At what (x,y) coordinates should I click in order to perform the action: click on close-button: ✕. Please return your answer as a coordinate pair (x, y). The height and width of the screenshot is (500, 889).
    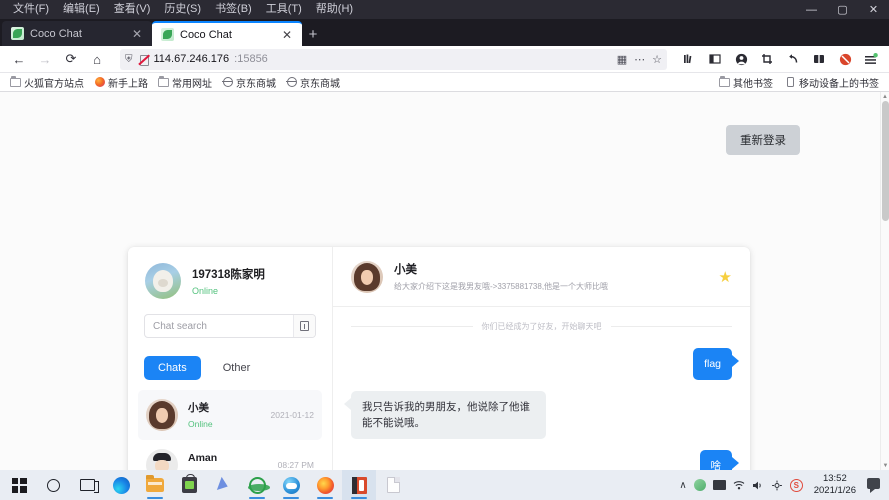
    Looking at the image, I should click on (873, 9).